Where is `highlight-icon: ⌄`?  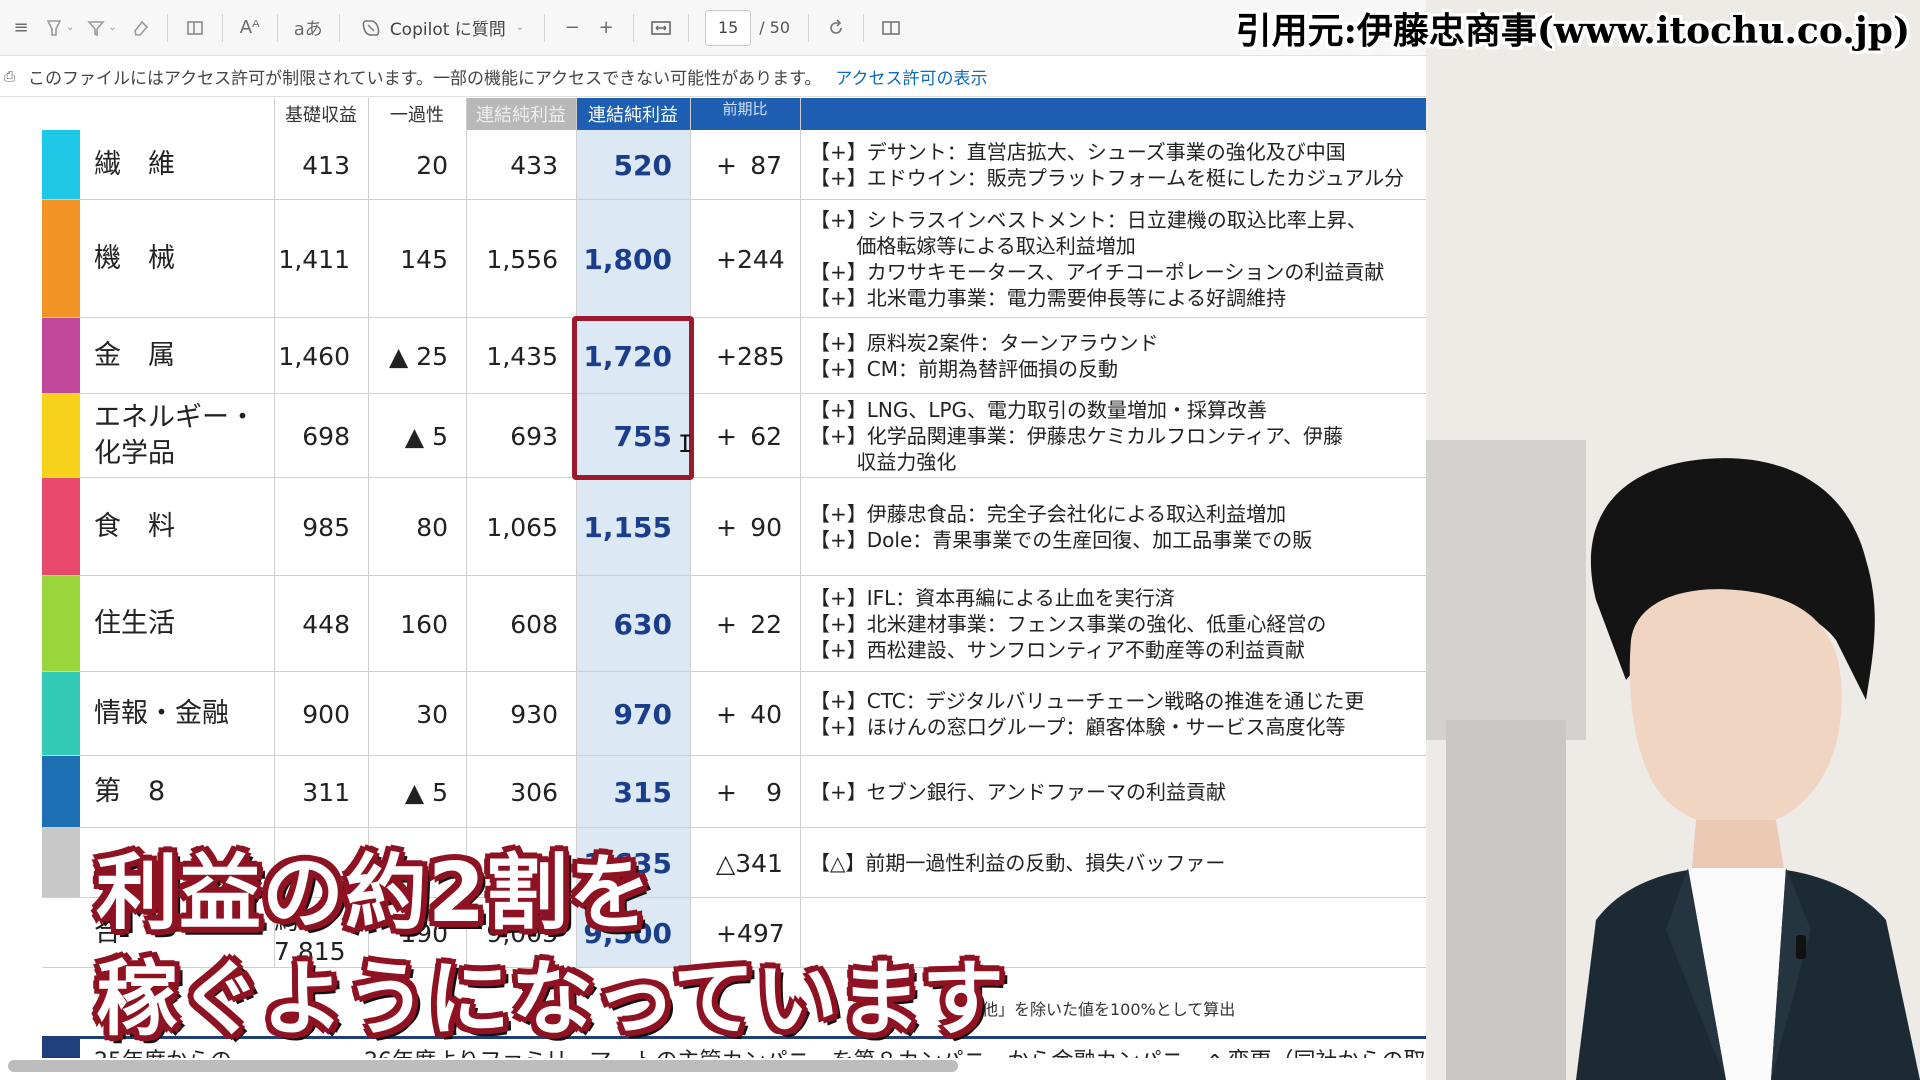
highlight-icon: ⌄ is located at coordinates (59, 28).